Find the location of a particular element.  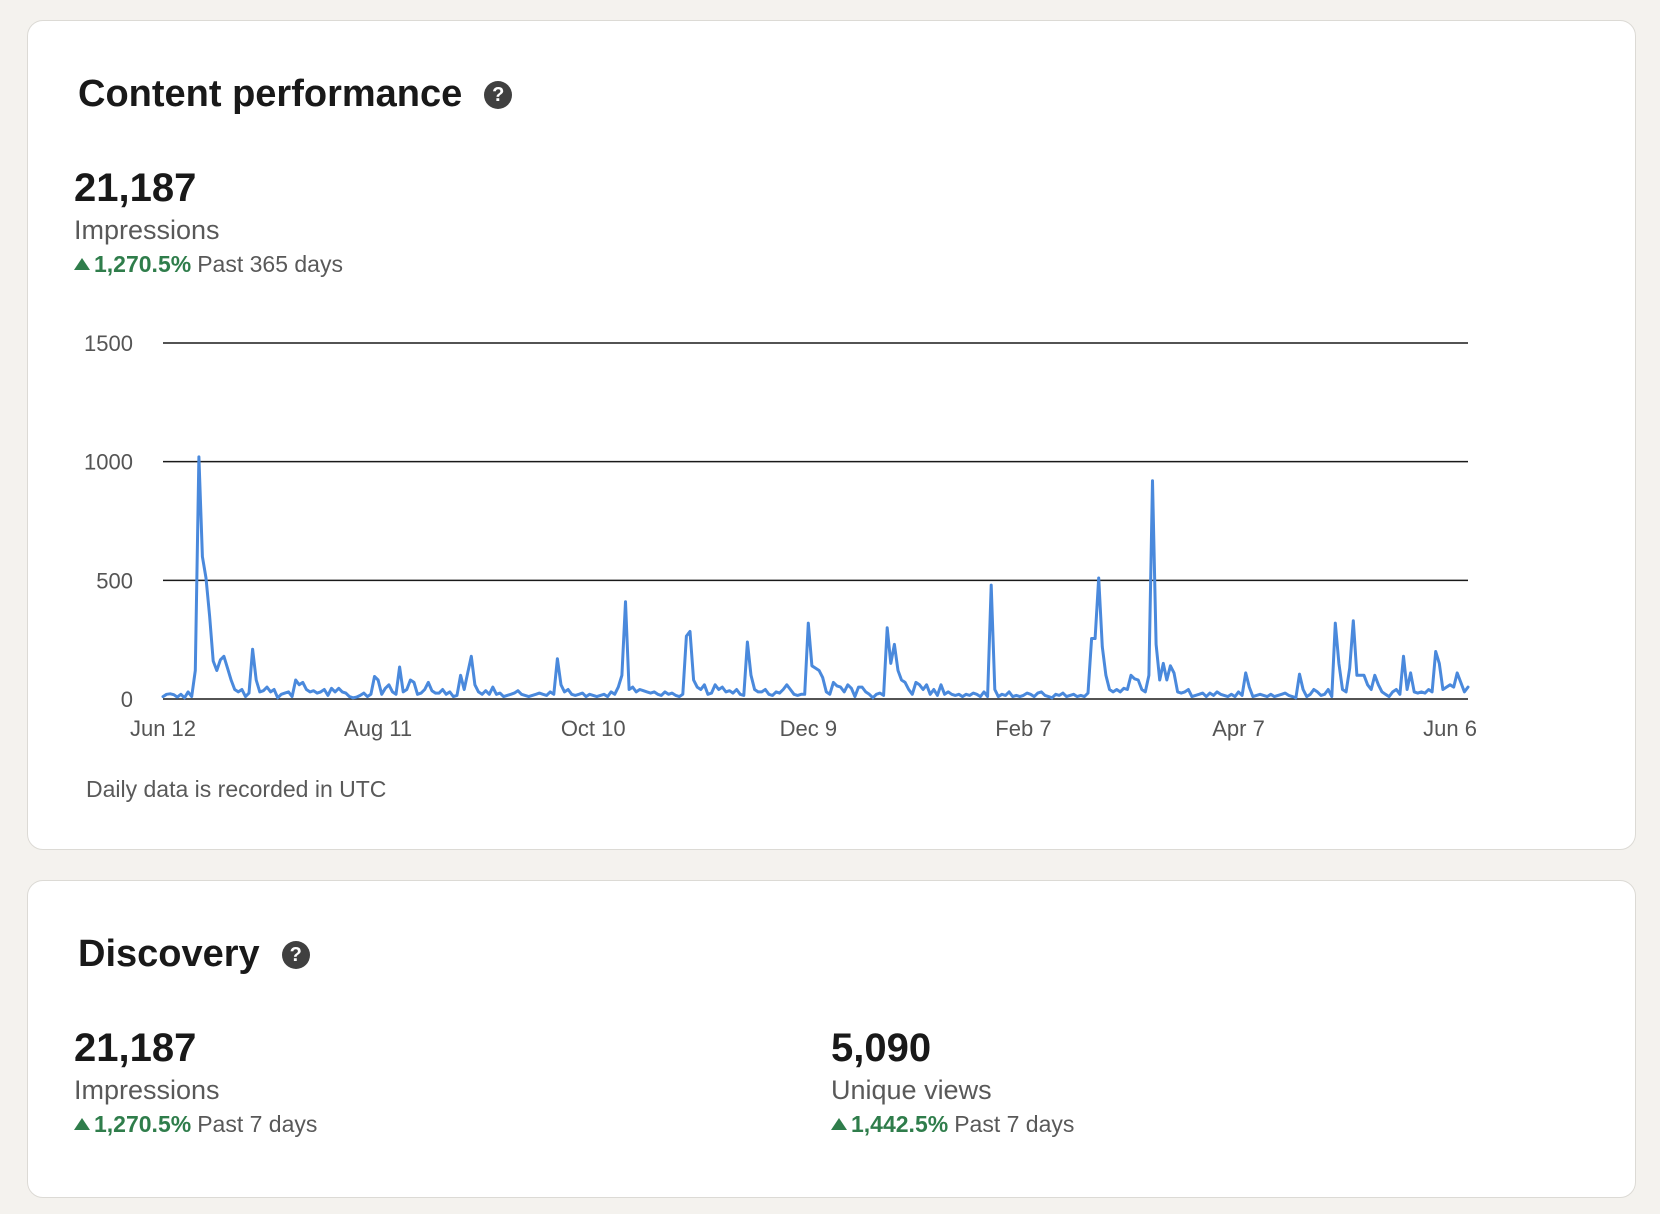

x-tick-label: Feb 7 is located at coordinates (1023, 728).